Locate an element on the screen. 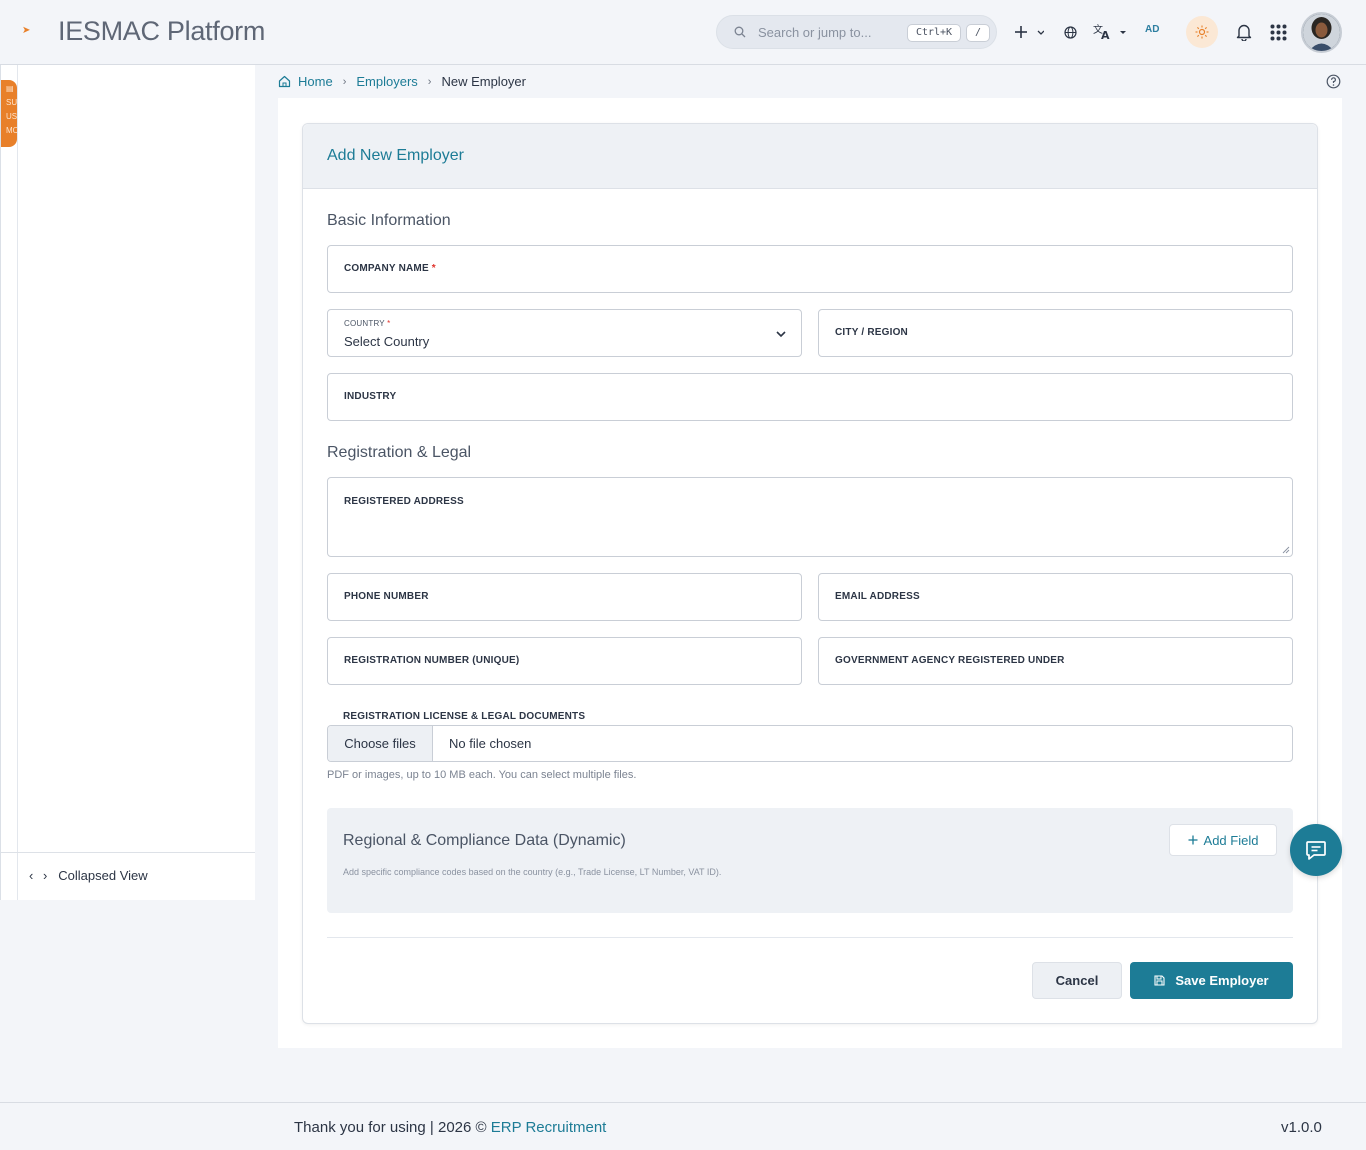 The height and width of the screenshot is (1150, 1366). globe-icon is located at coordinates (1070, 32).